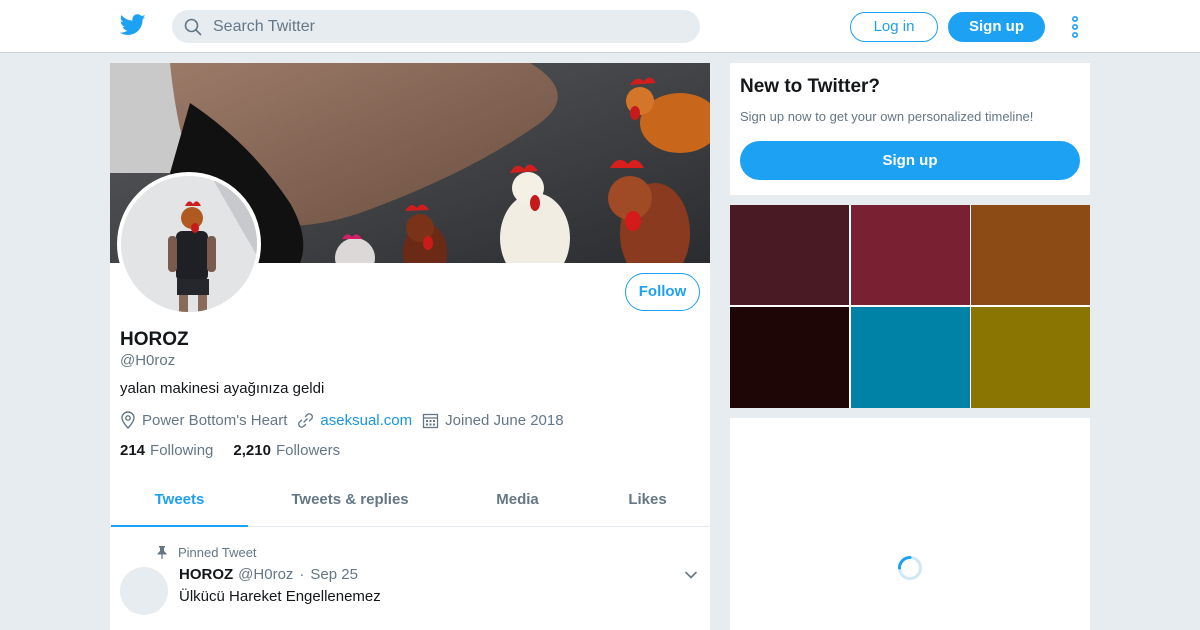  What do you see at coordinates (366, 420) in the screenshot?
I see `website-link: aseksual.com` at bounding box center [366, 420].